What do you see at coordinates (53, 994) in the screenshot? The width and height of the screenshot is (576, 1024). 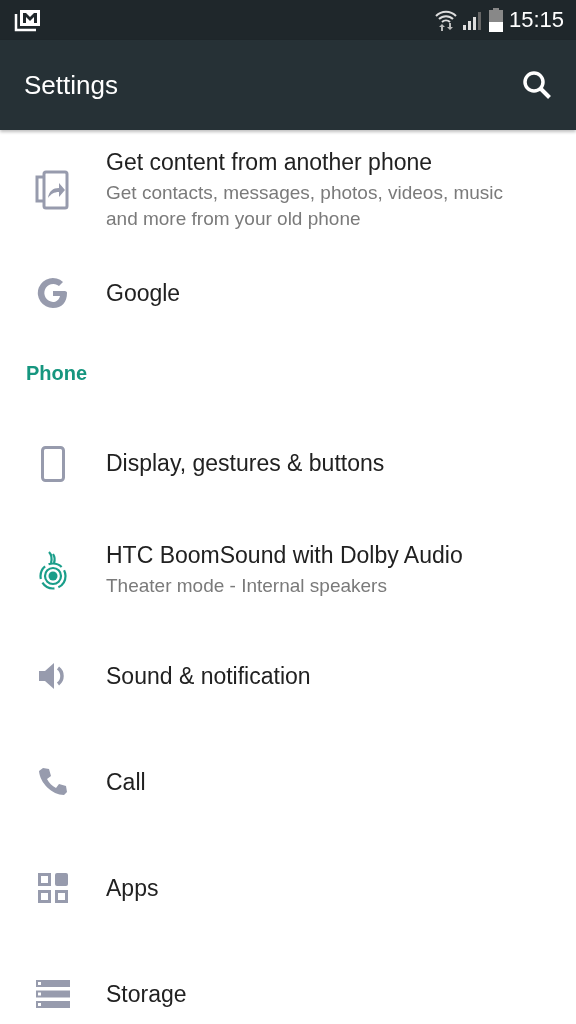 I see `storage-icon` at bounding box center [53, 994].